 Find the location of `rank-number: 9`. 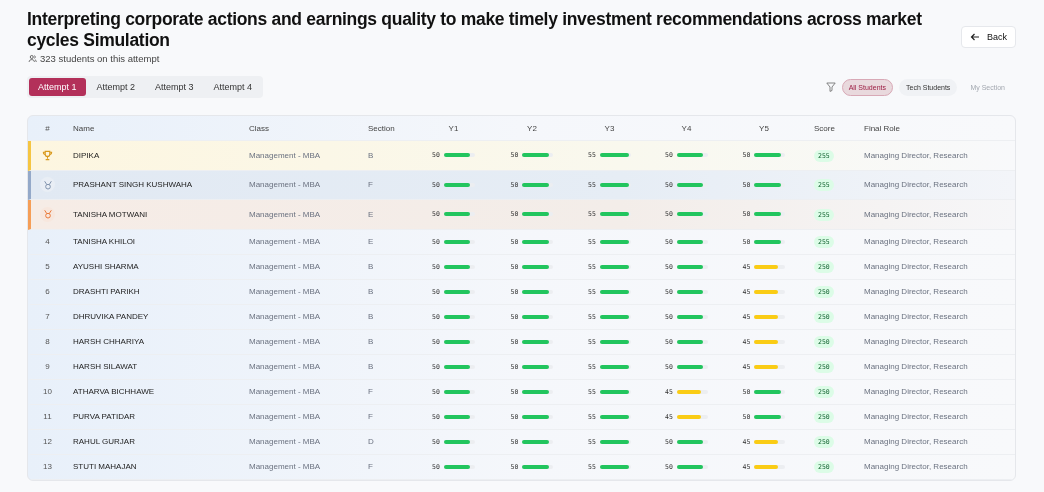

rank-number: 9 is located at coordinates (47, 366).